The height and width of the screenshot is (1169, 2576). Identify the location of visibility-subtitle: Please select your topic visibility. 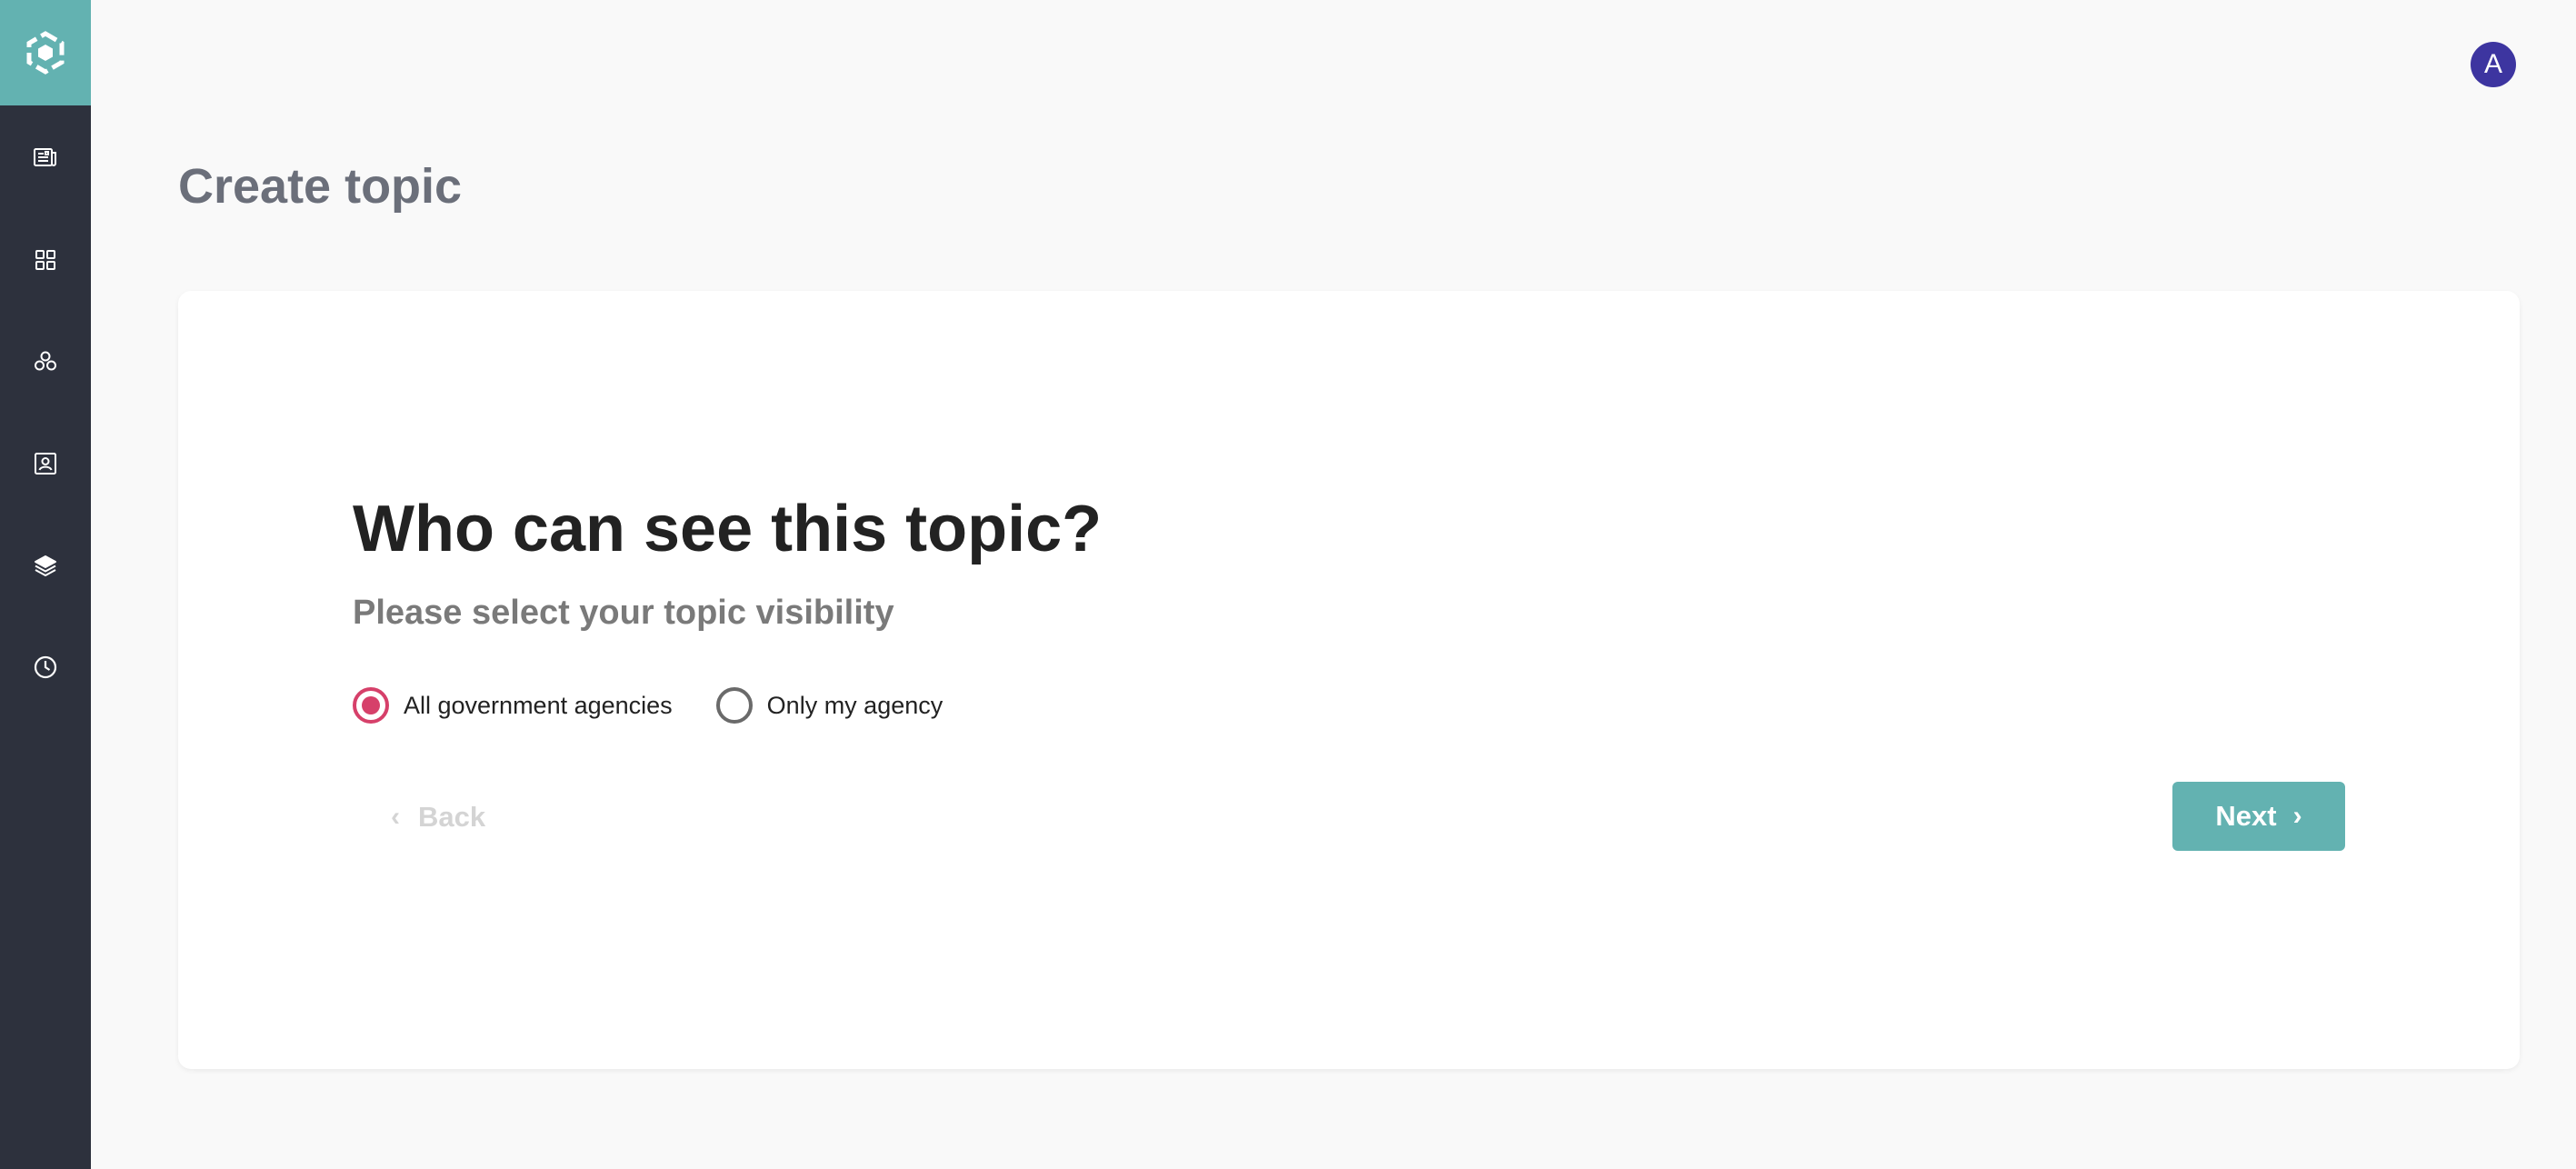
(623, 613).